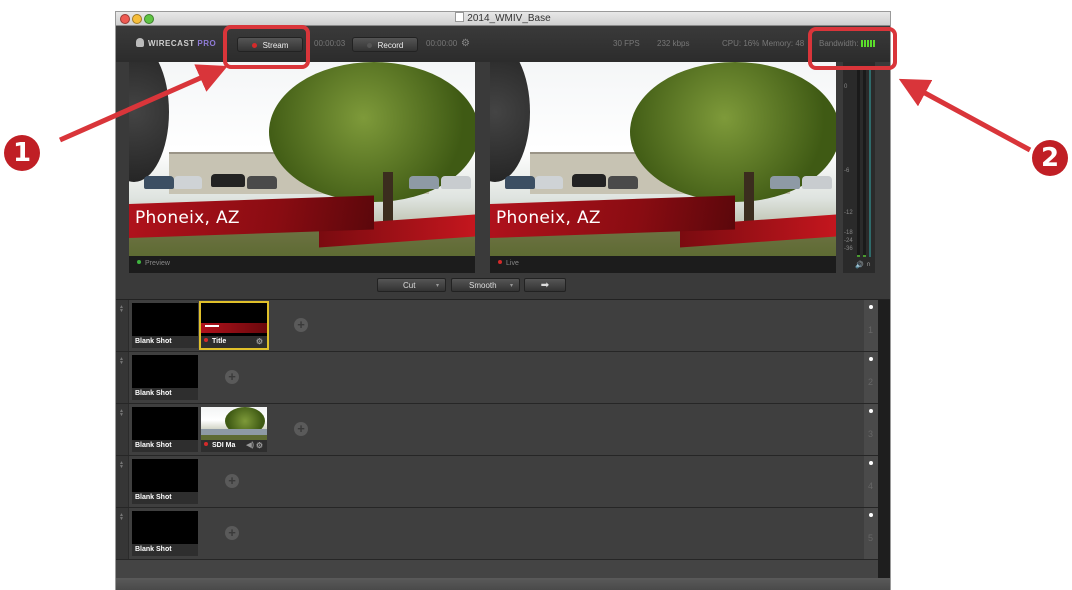 The image size is (1072, 590). Describe the element at coordinates (1050, 158) in the screenshot. I see `annotation-marker-2: 2` at that location.